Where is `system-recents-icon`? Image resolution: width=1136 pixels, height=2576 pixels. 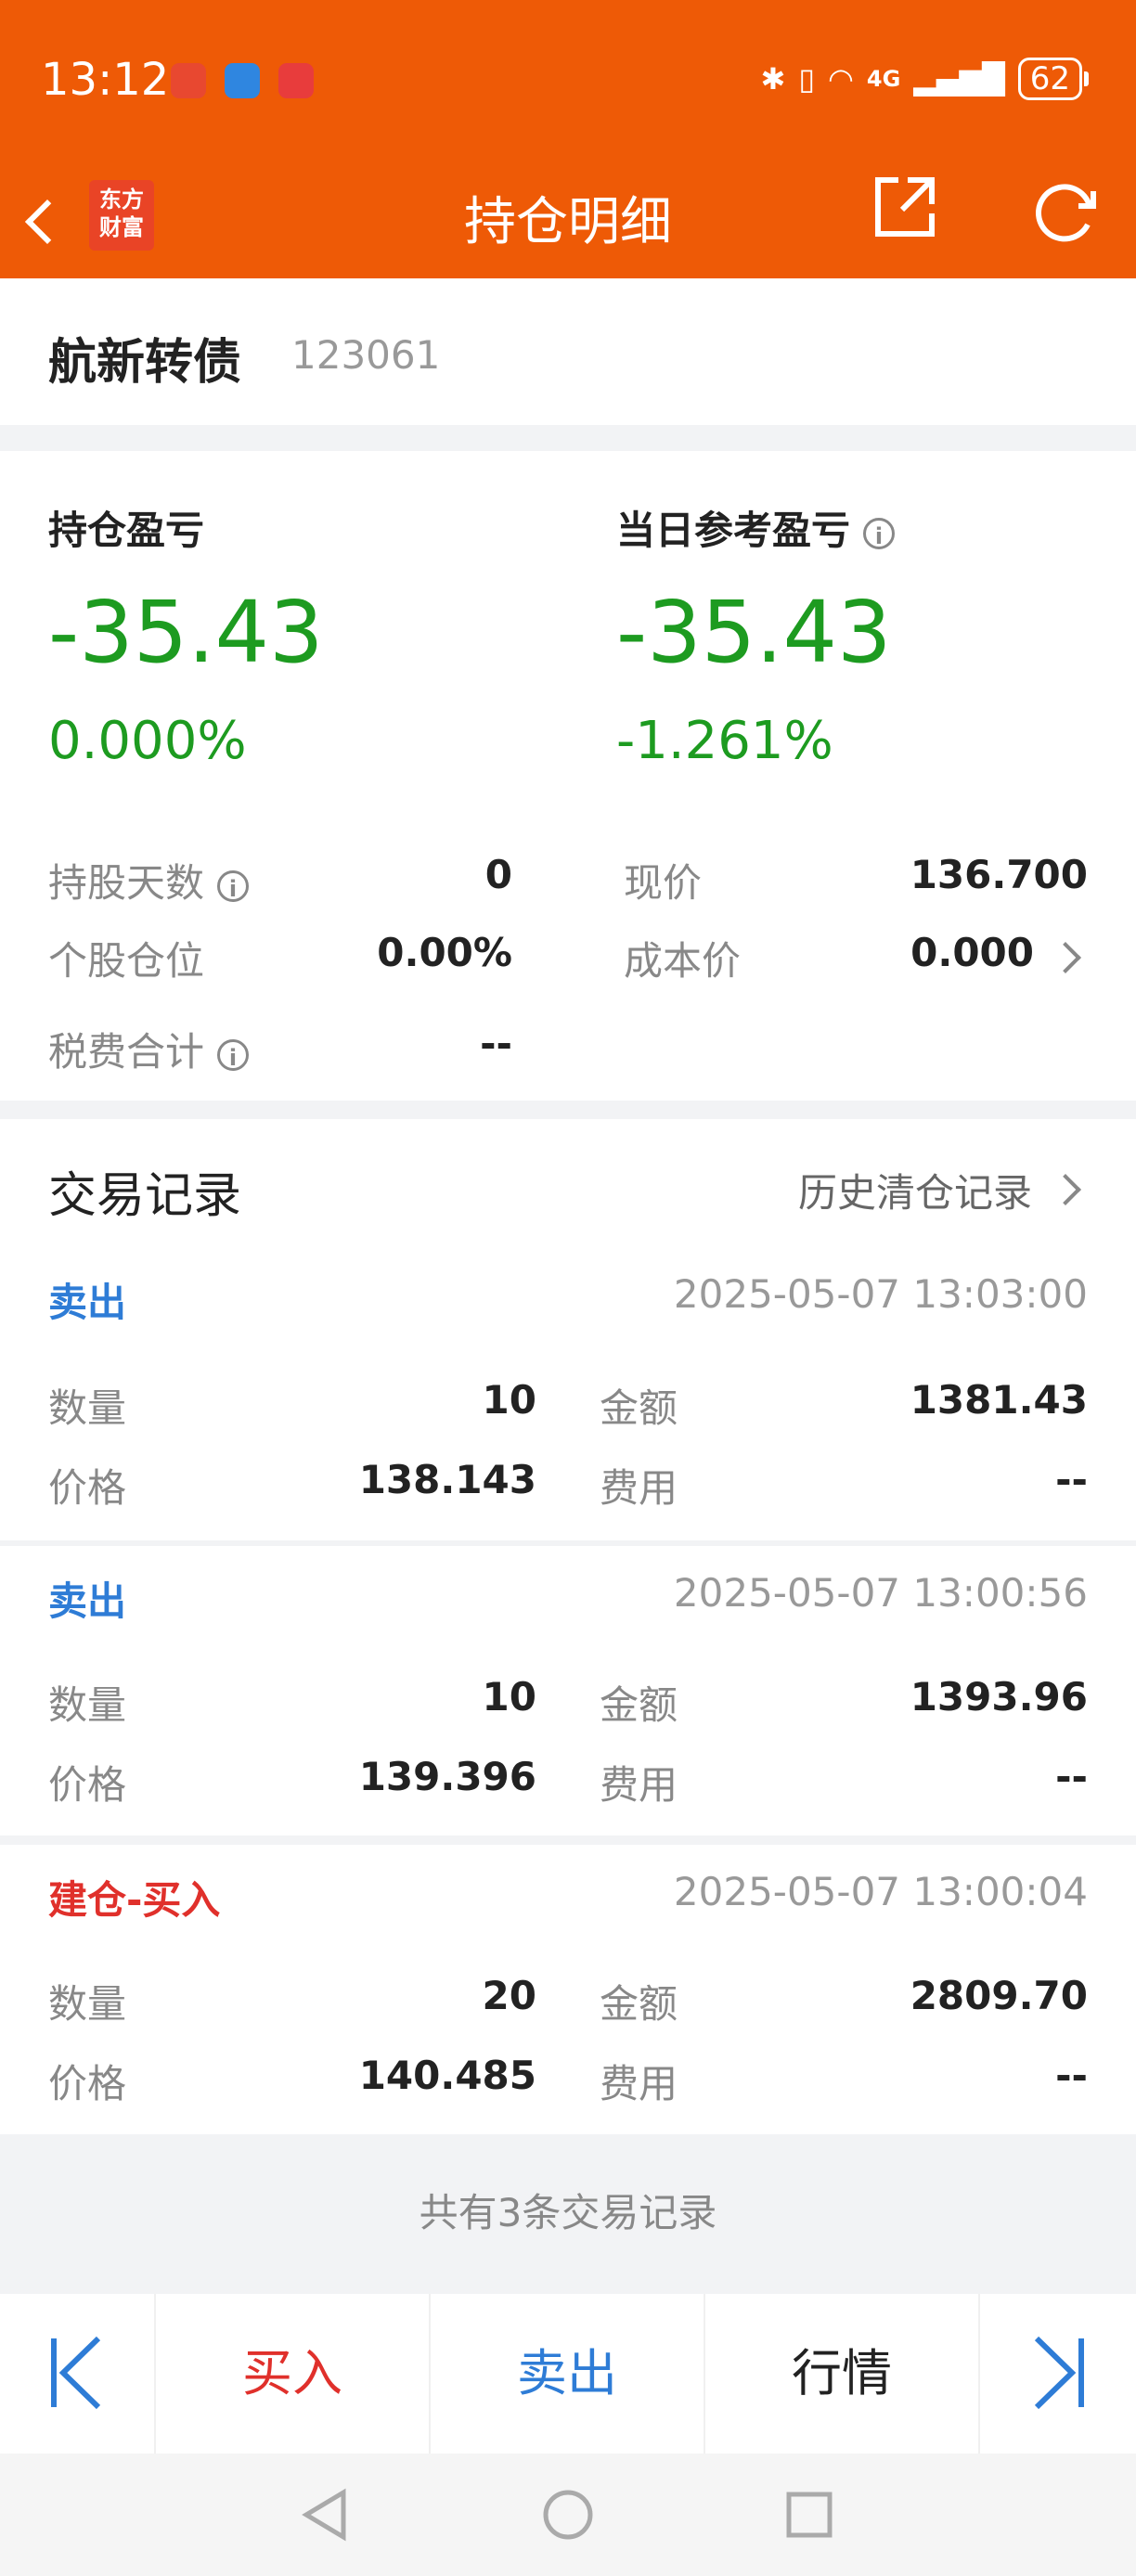
system-recents-icon is located at coordinates (809, 2515).